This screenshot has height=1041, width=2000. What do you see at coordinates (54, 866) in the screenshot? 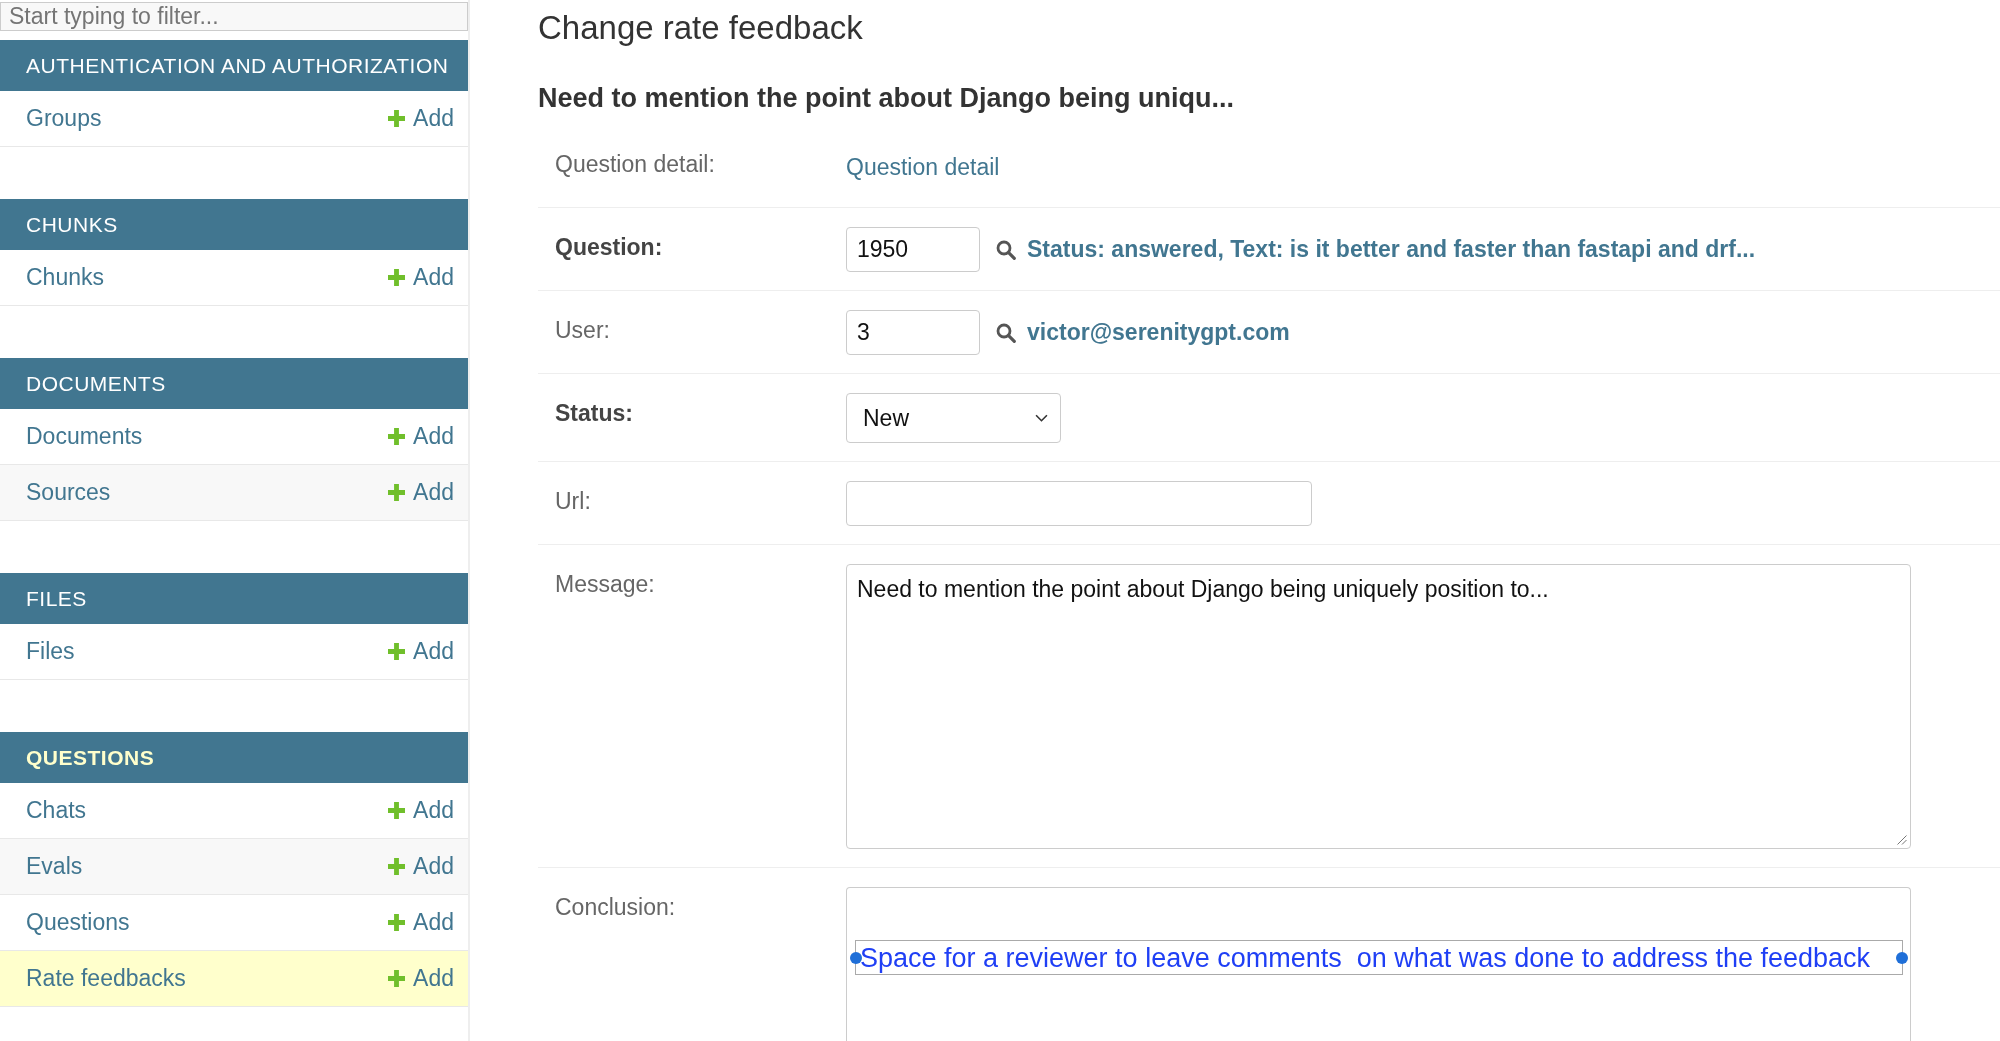
I see `model-link: Evals` at bounding box center [54, 866].